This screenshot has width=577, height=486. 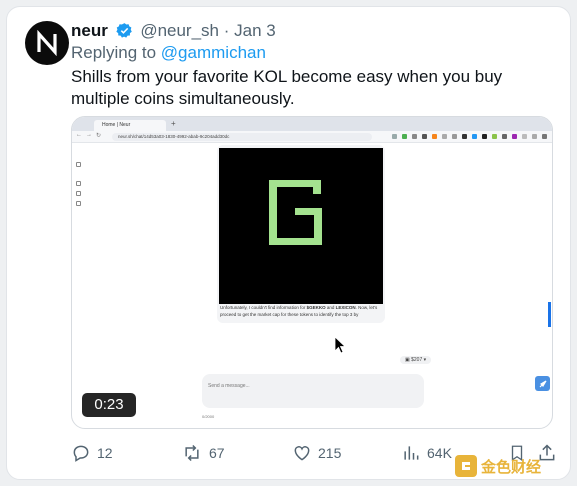 I want to click on avatar, so click(x=47, y=43).